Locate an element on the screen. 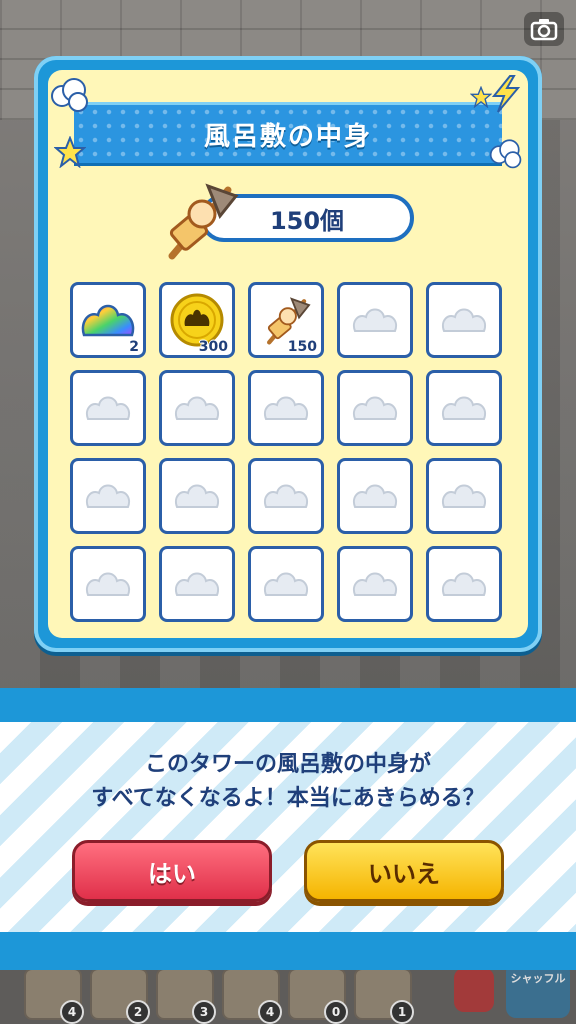 The width and height of the screenshot is (576, 1024). chip-count: 1 is located at coordinates (402, 1012).